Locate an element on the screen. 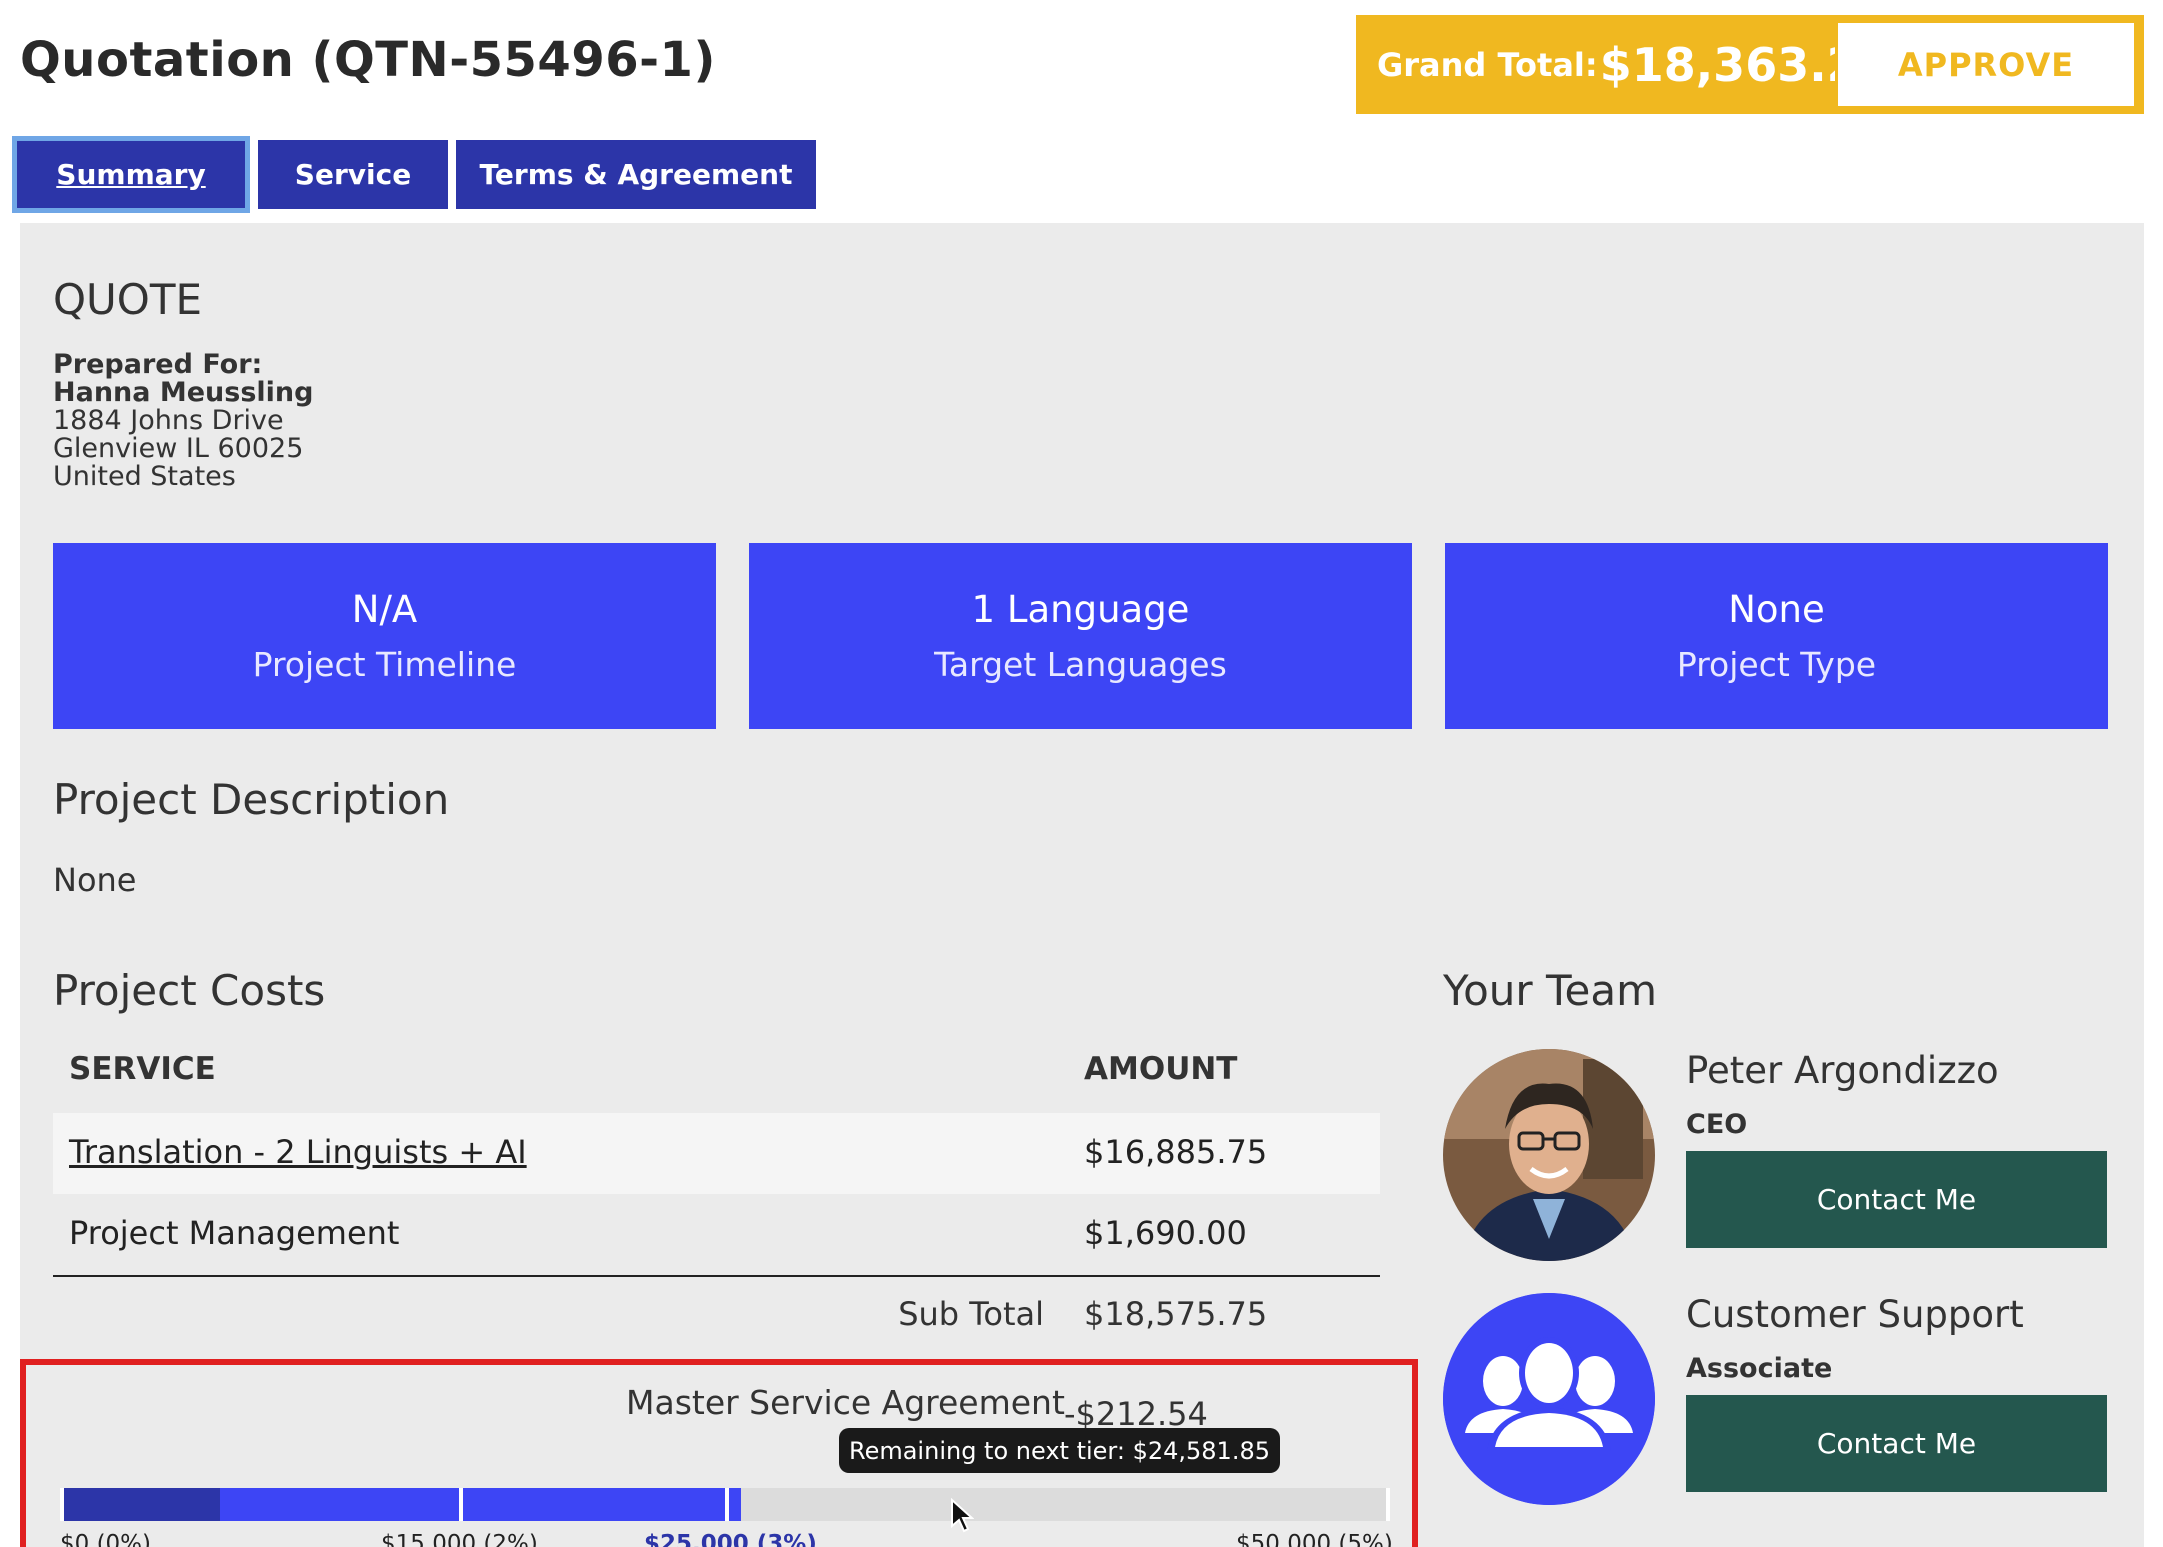 This screenshot has height=1547, width=2163. tier-label: $0 (0%) is located at coordinates (106, 1539).